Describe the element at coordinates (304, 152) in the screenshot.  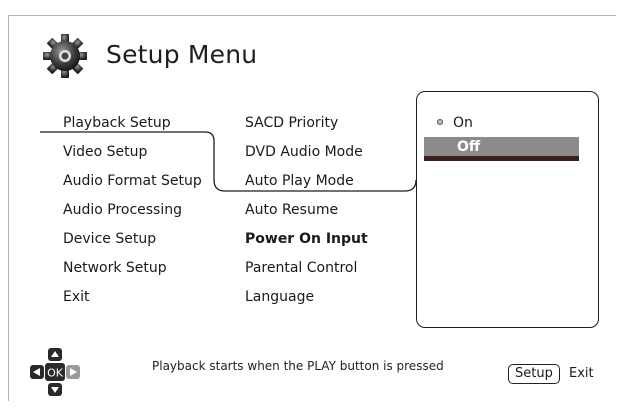
I see `submenu-item-dvd-audio-mode: DVD Audio Mode` at that location.